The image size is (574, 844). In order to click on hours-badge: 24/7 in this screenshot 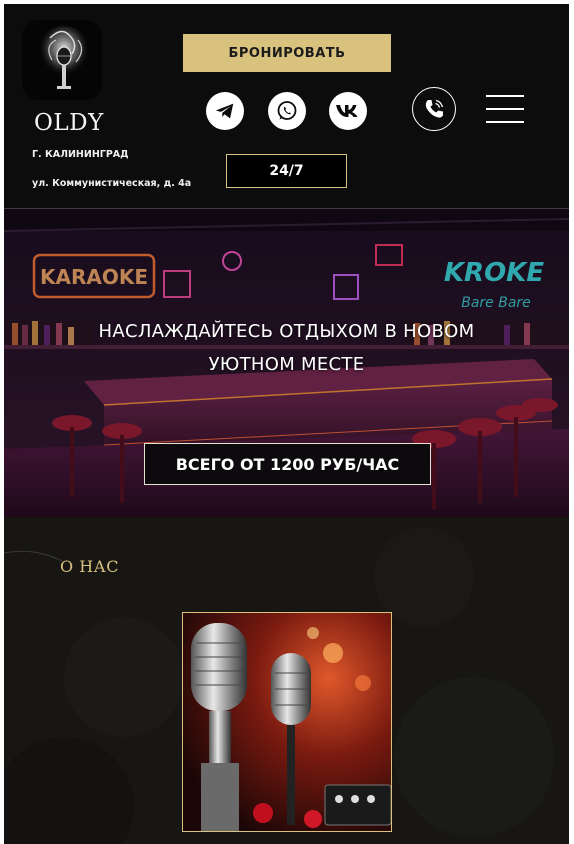, I will do `click(286, 171)`.